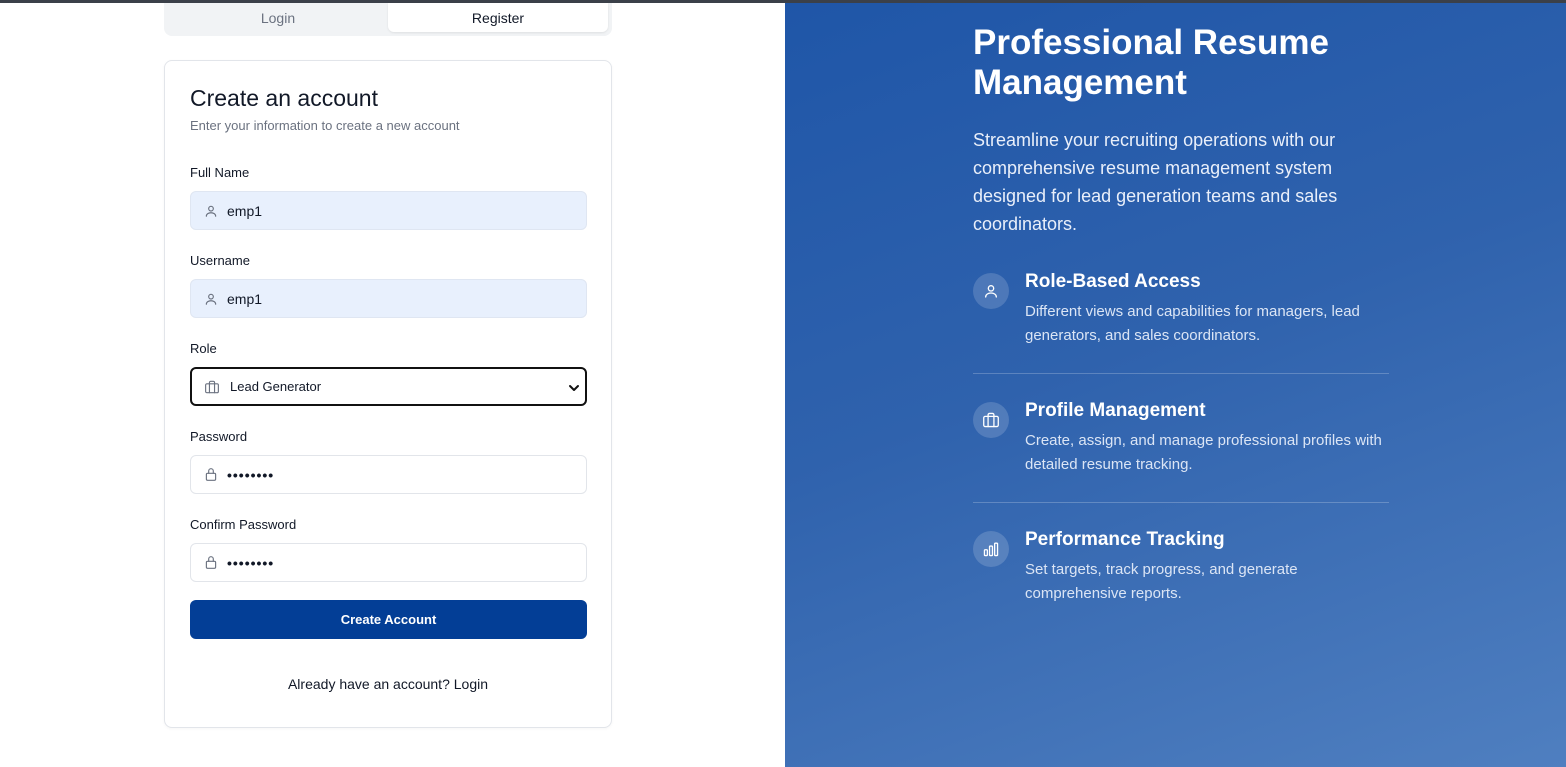 Image resolution: width=1566 pixels, height=767 pixels. I want to click on full-name-field: emp1, so click(388, 210).